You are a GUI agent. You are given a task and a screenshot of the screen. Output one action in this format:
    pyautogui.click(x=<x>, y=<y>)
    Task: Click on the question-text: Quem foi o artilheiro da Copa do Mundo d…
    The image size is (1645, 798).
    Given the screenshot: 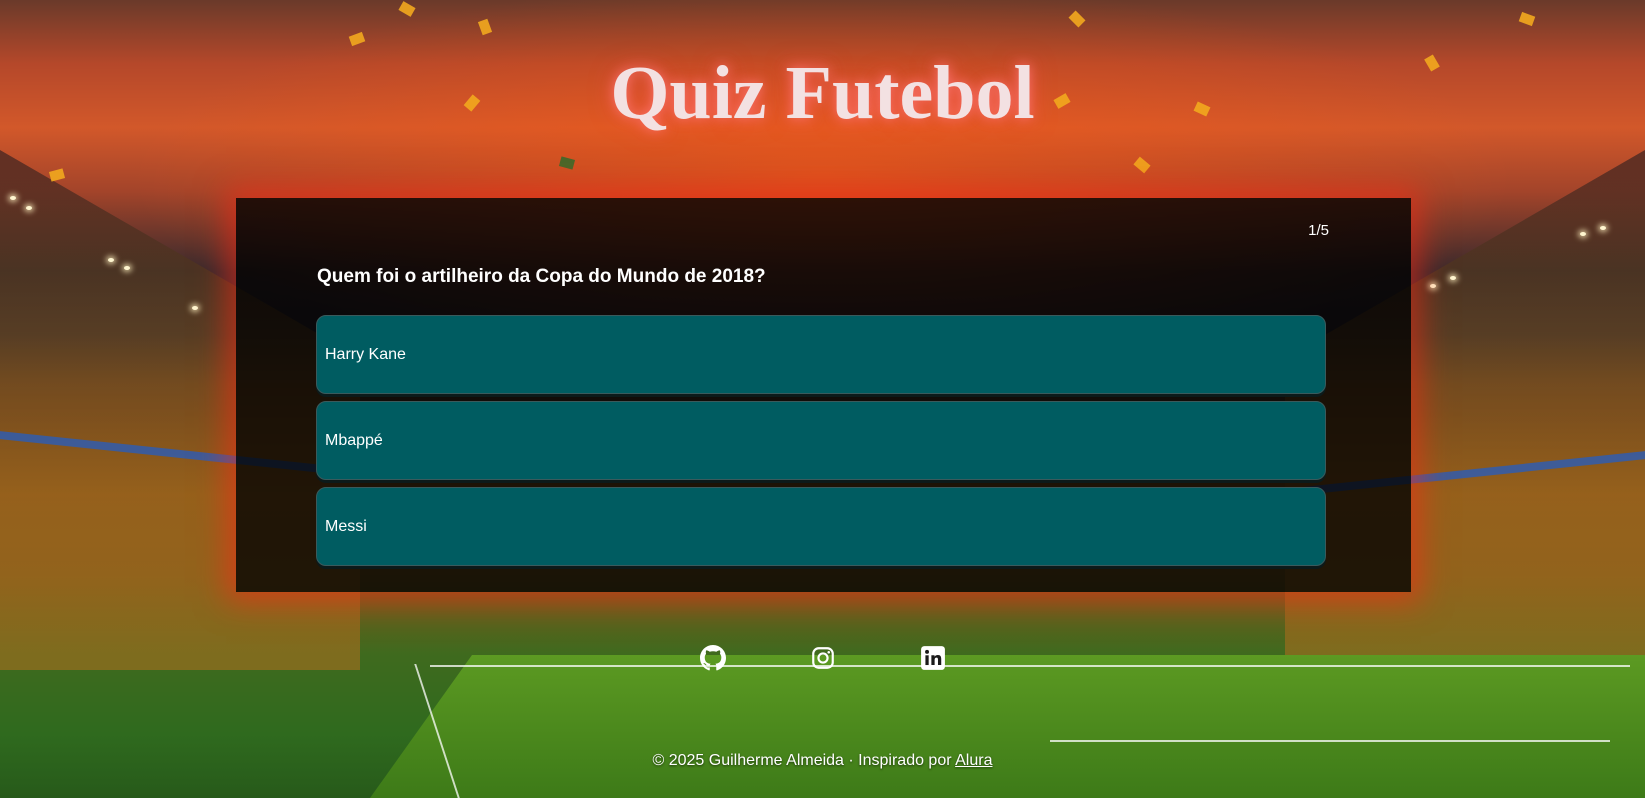 What is the action you would take?
    pyautogui.click(x=541, y=276)
    